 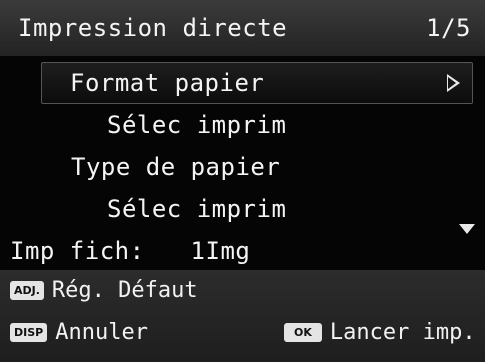 What do you see at coordinates (101, 332) in the screenshot?
I see `disp-cancel-label: Annuler` at bounding box center [101, 332].